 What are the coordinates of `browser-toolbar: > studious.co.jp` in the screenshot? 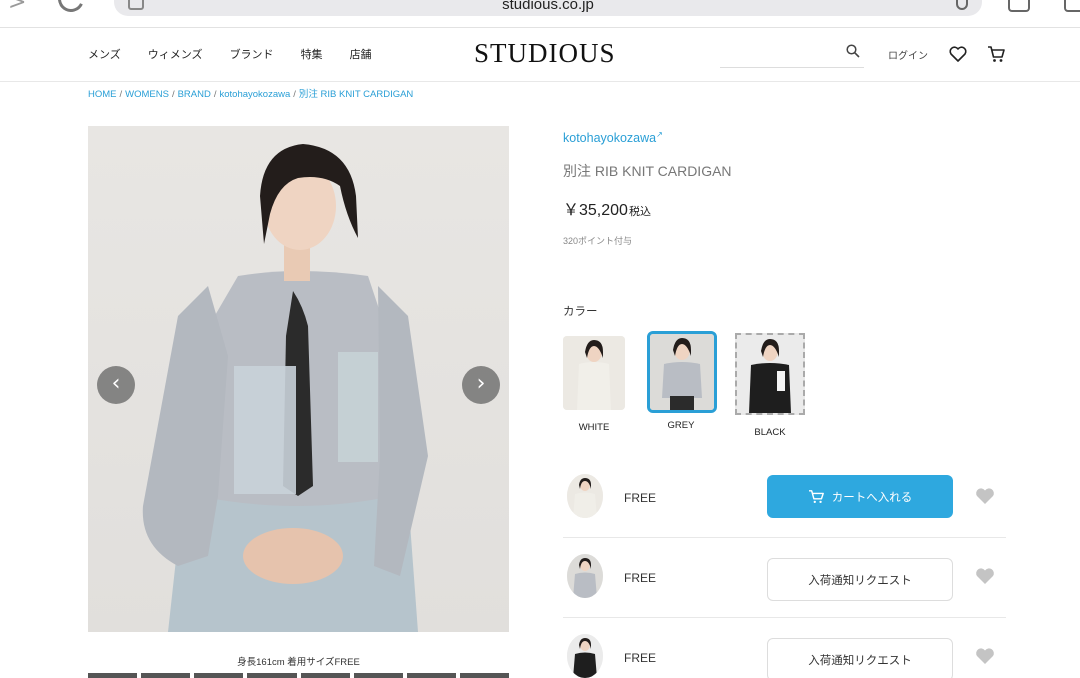 It's located at (540, 14).